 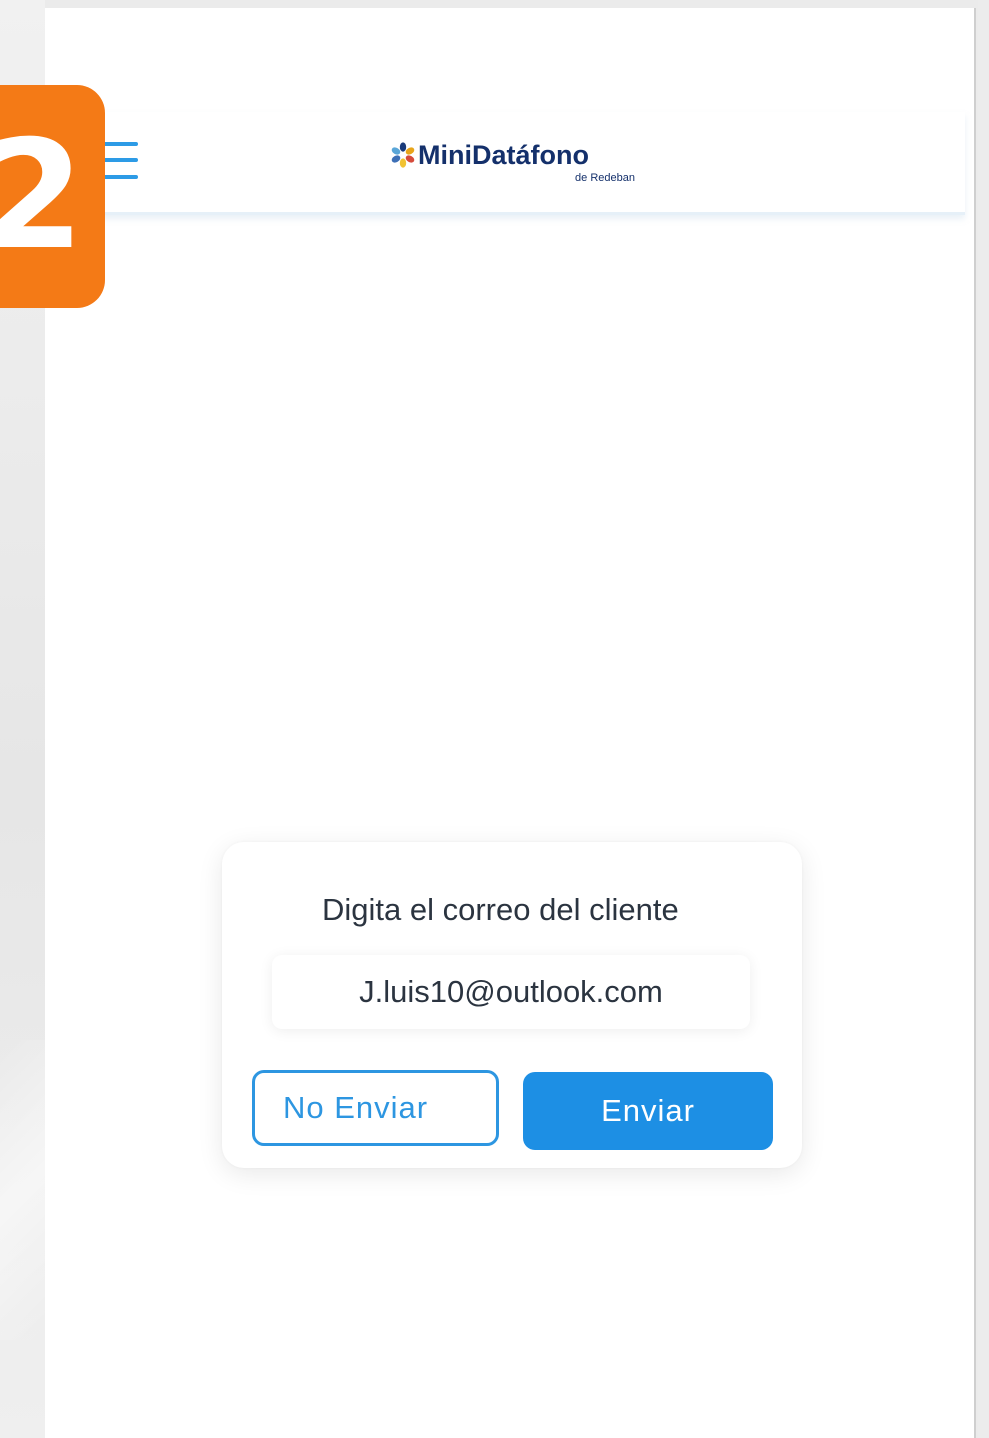 What do you see at coordinates (375, 1108) in the screenshot?
I see `no-send-button: No Enviar` at bounding box center [375, 1108].